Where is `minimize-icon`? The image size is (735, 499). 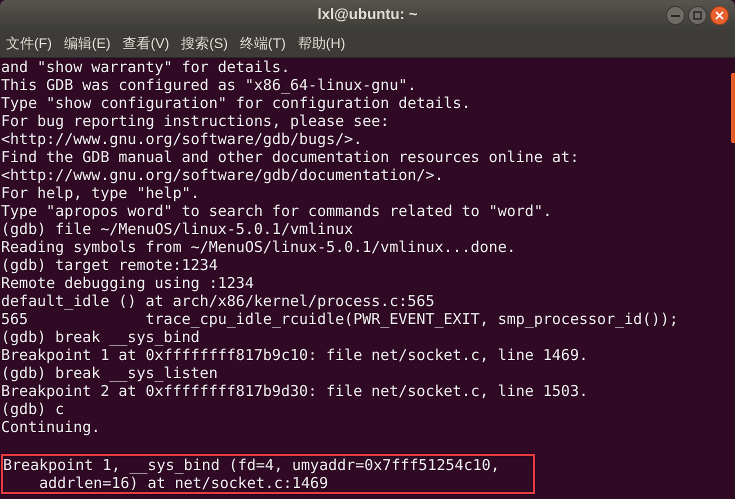 minimize-icon is located at coordinates (675, 15).